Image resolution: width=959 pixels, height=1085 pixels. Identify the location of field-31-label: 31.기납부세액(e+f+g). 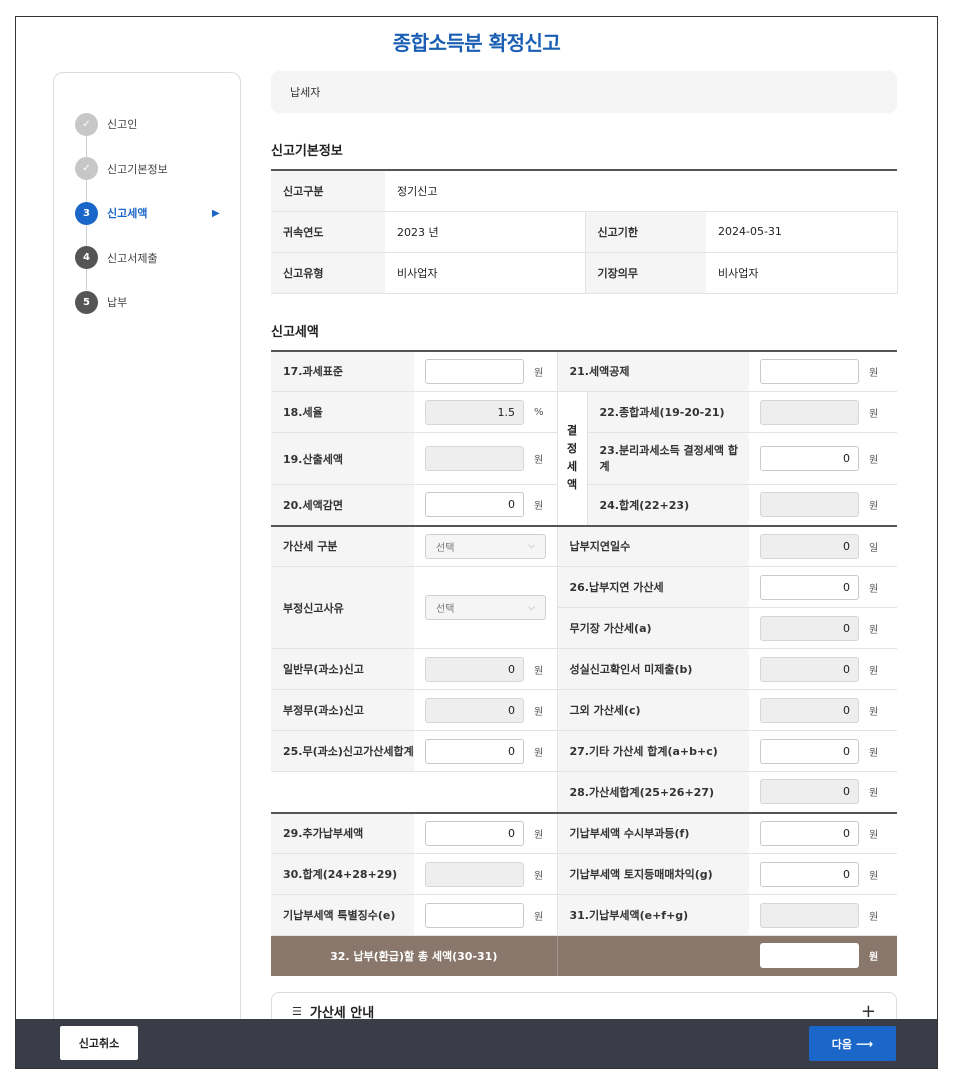
(653, 915).